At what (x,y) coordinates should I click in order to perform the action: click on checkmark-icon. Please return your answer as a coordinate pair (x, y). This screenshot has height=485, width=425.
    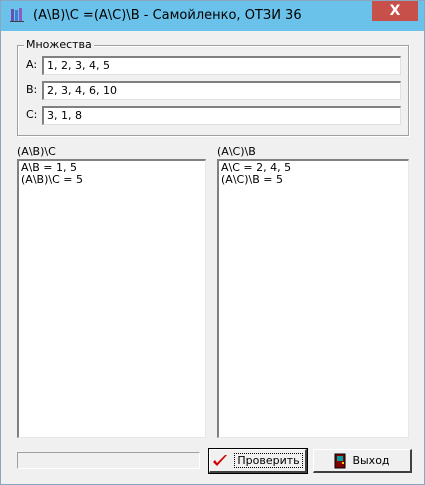
    Looking at the image, I should click on (220, 460).